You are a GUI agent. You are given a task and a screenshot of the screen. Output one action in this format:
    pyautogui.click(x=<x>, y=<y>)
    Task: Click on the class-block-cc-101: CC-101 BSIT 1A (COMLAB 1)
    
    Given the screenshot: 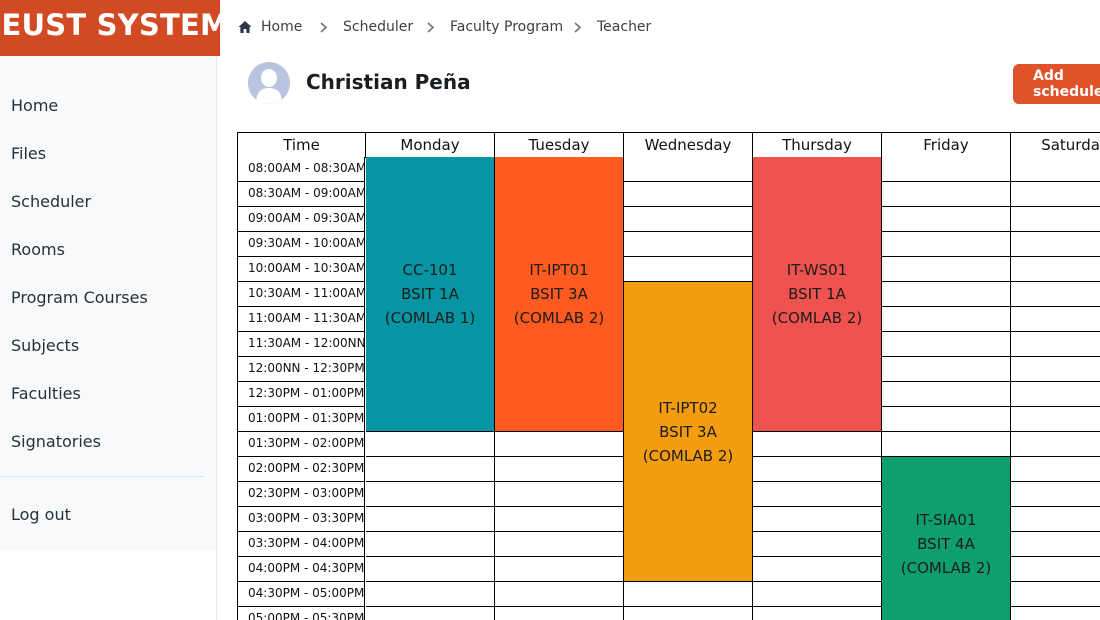 What is the action you would take?
    pyautogui.click(x=430, y=294)
    